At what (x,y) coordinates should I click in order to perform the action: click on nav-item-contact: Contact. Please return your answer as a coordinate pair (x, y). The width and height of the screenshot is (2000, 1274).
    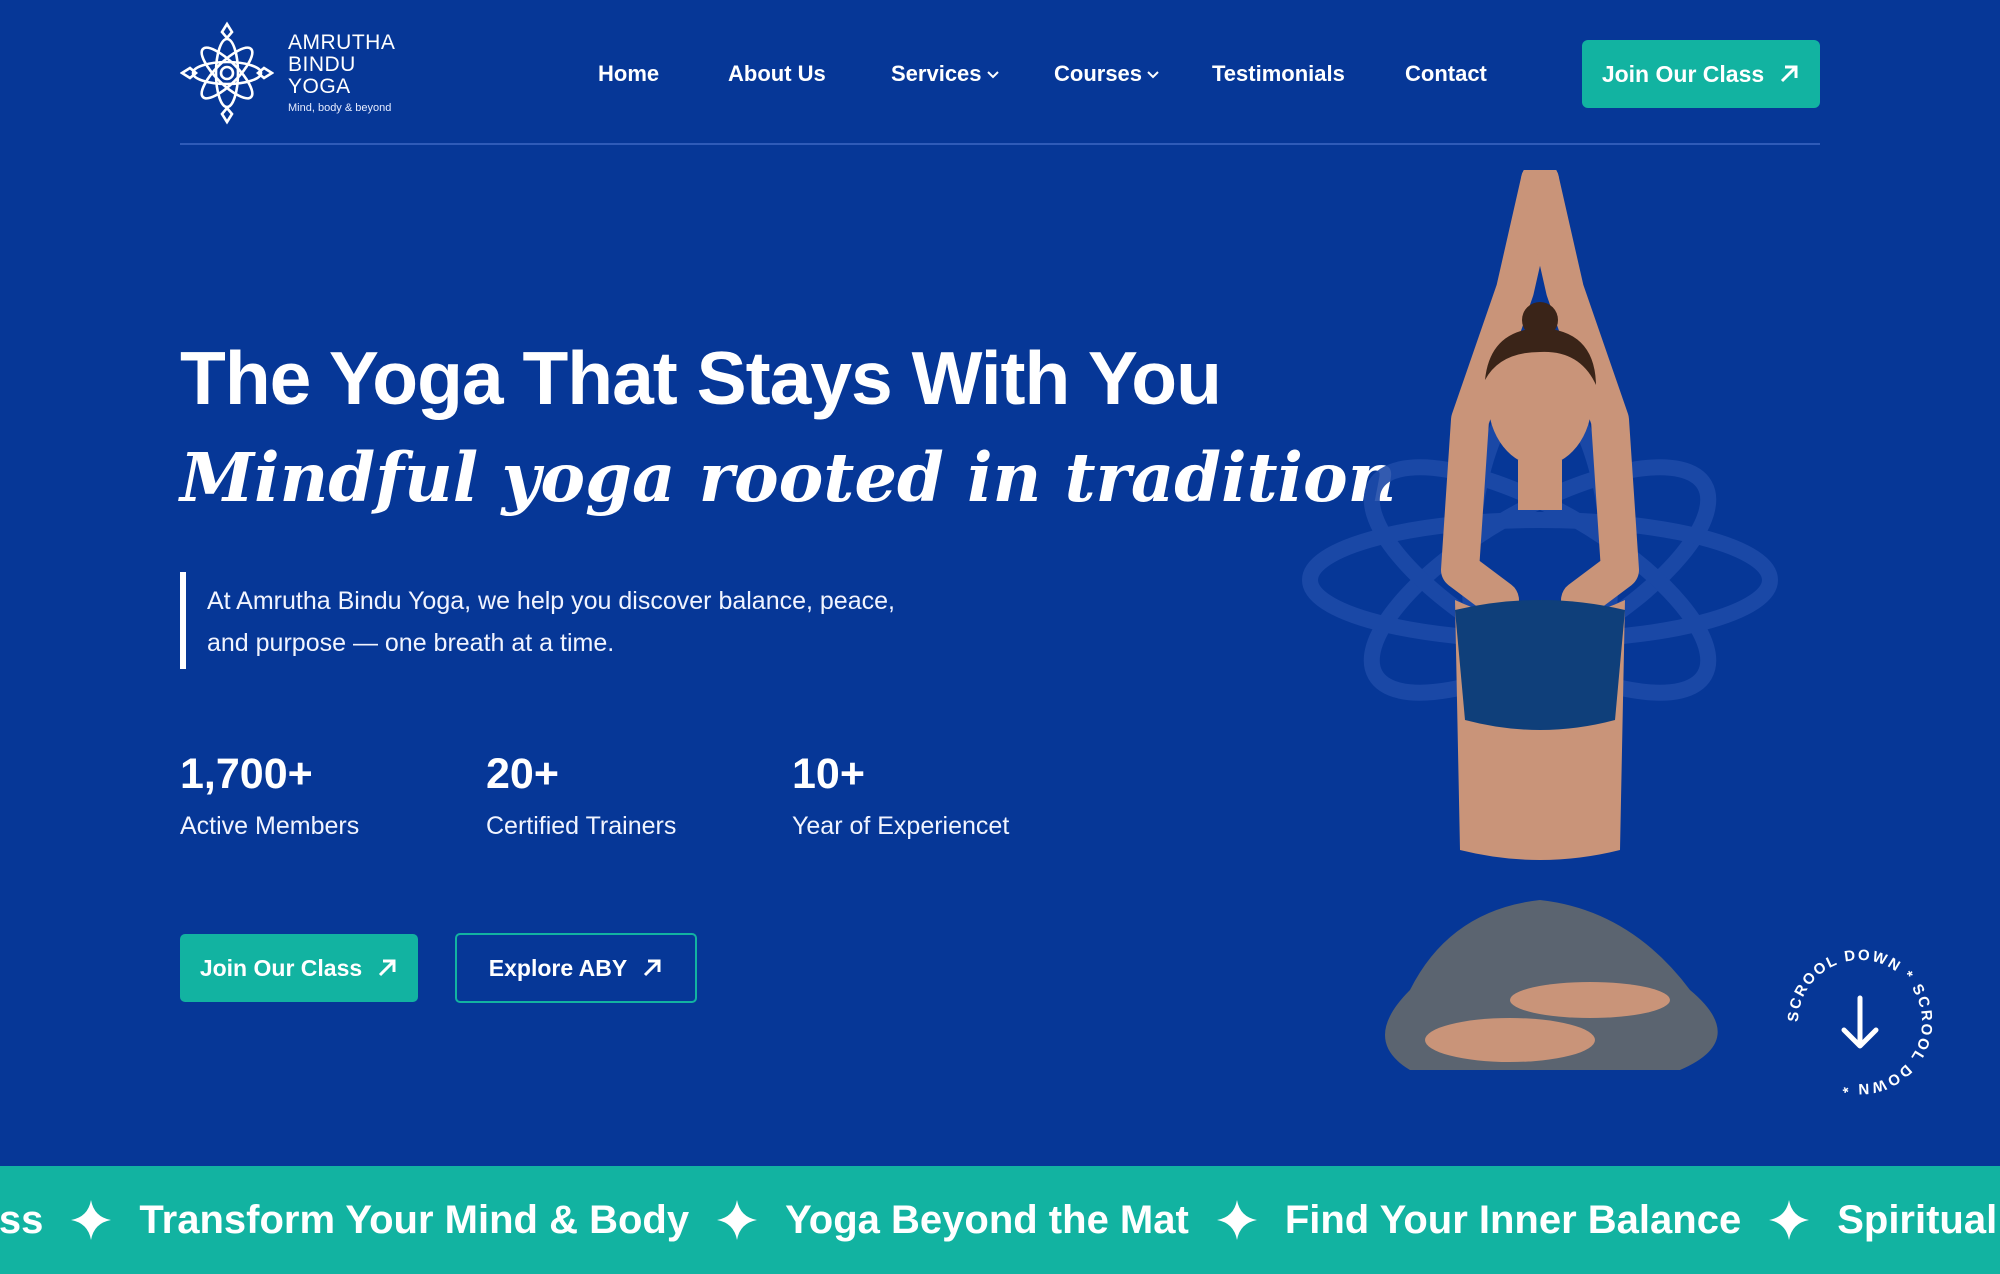
    Looking at the image, I should click on (1446, 74).